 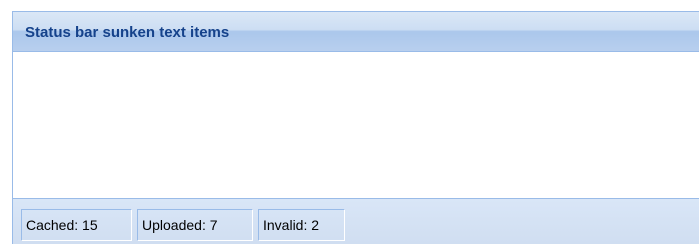 What do you see at coordinates (301, 225) in the screenshot?
I see `status-item-invalid: Invalid: 2` at bounding box center [301, 225].